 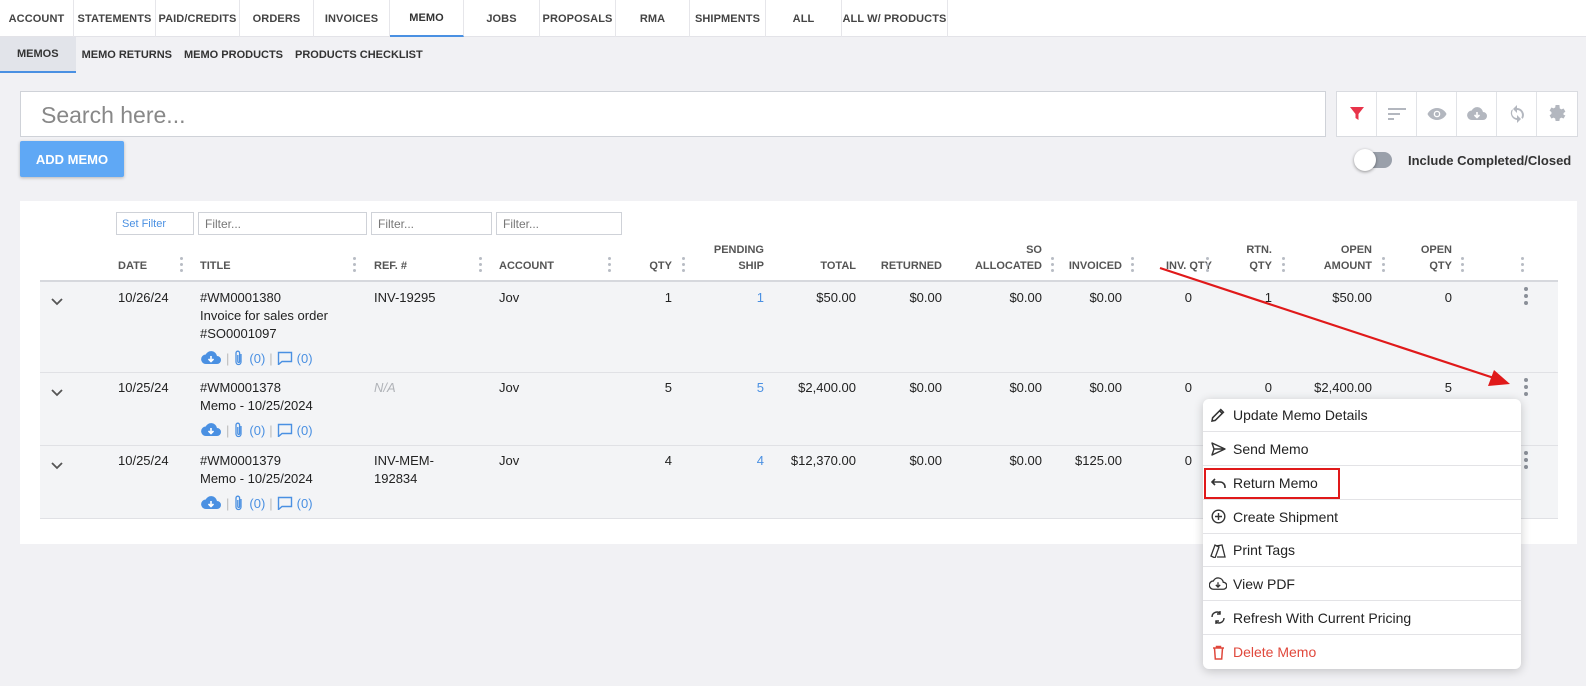 What do you see at coordinates (1373, 160) in the screenshot?
I see `include-completed-toggle` at bounding box center [1373, 160].